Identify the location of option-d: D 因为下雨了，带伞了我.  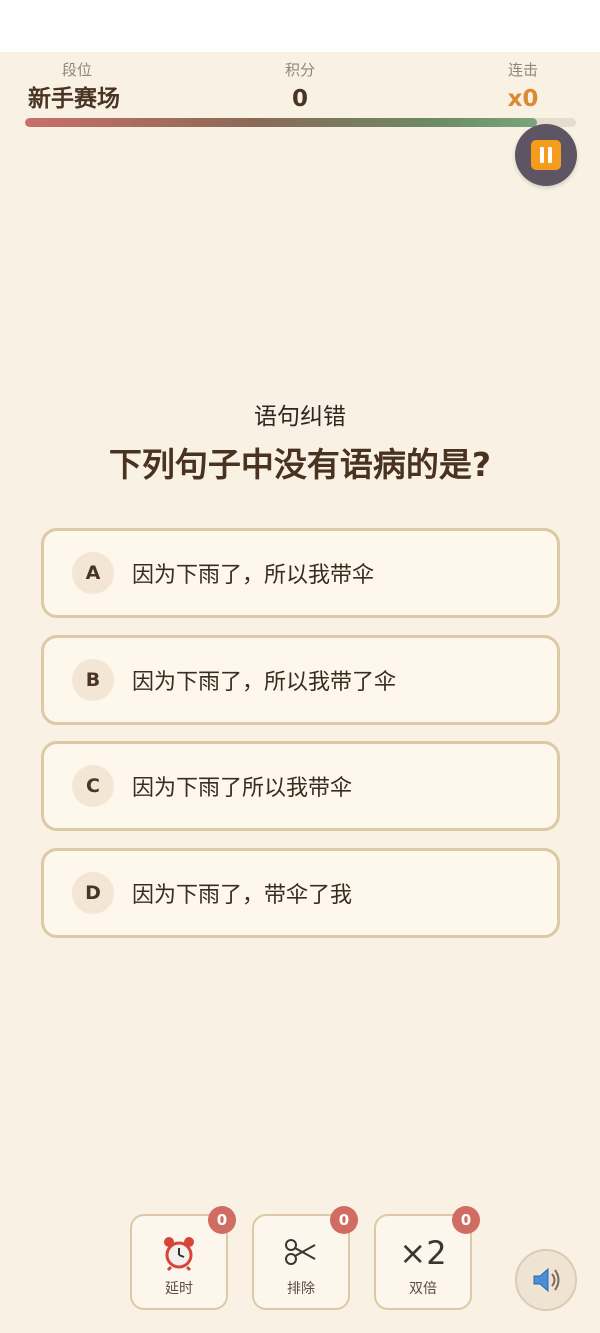
(300, 892).